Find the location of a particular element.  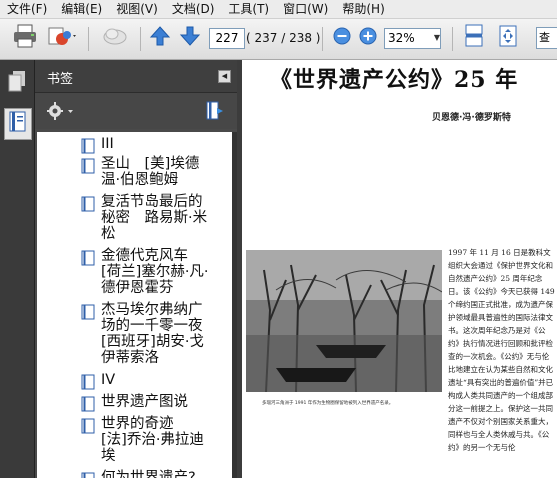

scrolling-pages-icon is located at coordinates (474, 38).